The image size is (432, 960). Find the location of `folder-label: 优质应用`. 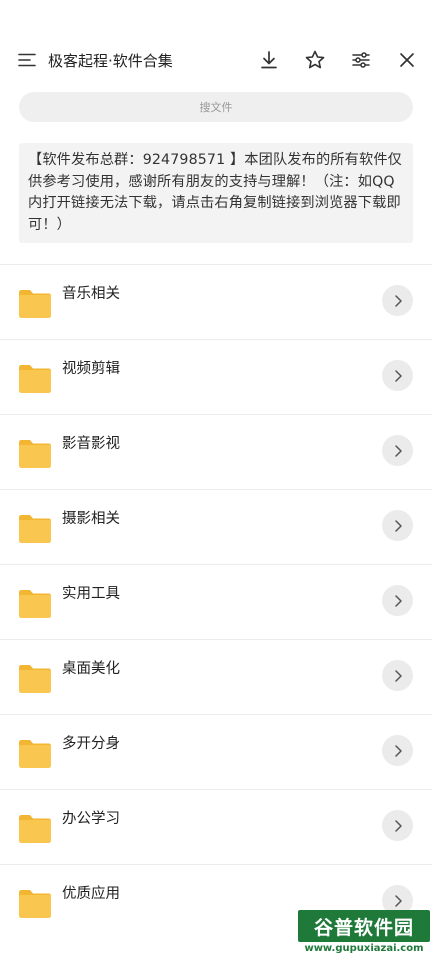

folder-label: 优质应用 is located at coordinates (91, 894).